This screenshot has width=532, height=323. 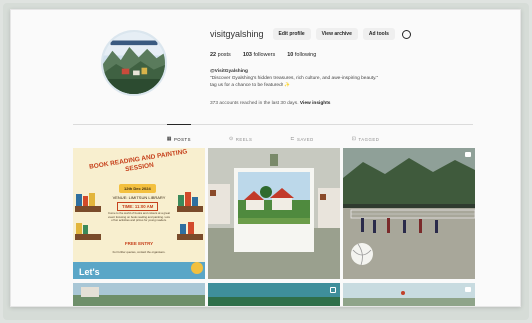 I want to click on post-tile-volleyball, so click(x=409, y=213).